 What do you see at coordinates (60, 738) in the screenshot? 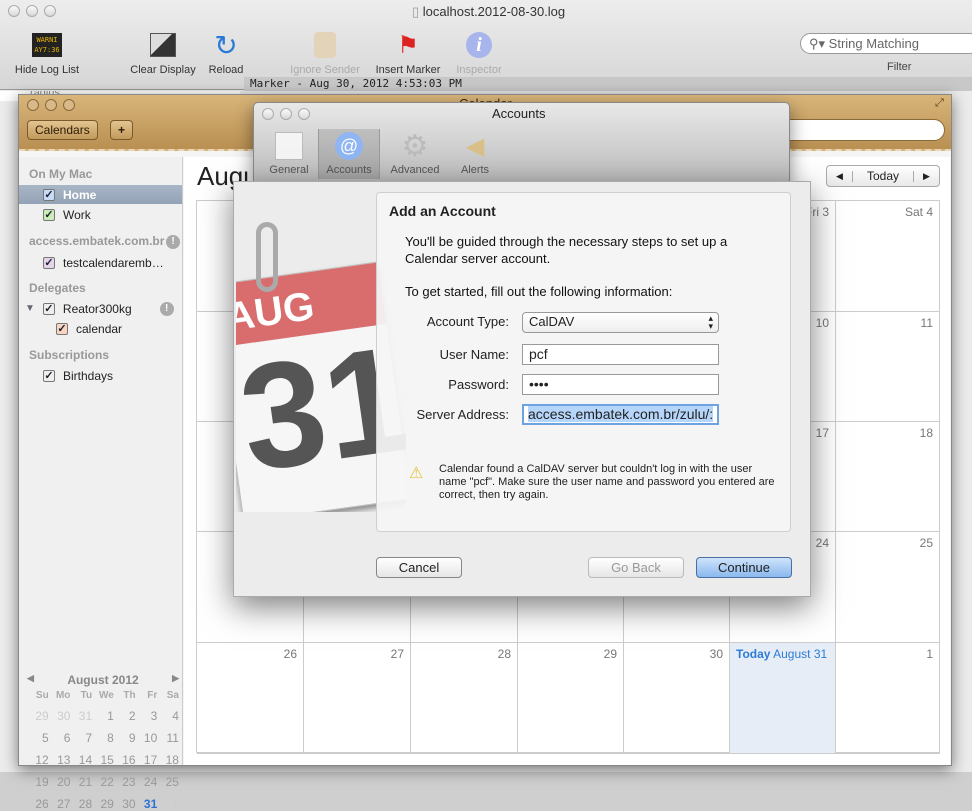
I see `mini-calendar-day: 6` at bounding box center [60, 738].